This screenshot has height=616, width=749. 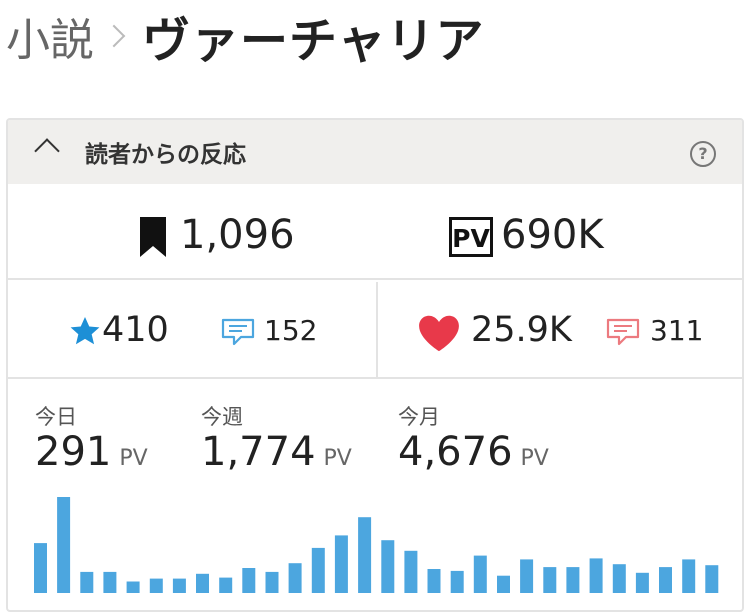 I want to click on page-title: ヴァーチャリア, so click(x=313, y=41).